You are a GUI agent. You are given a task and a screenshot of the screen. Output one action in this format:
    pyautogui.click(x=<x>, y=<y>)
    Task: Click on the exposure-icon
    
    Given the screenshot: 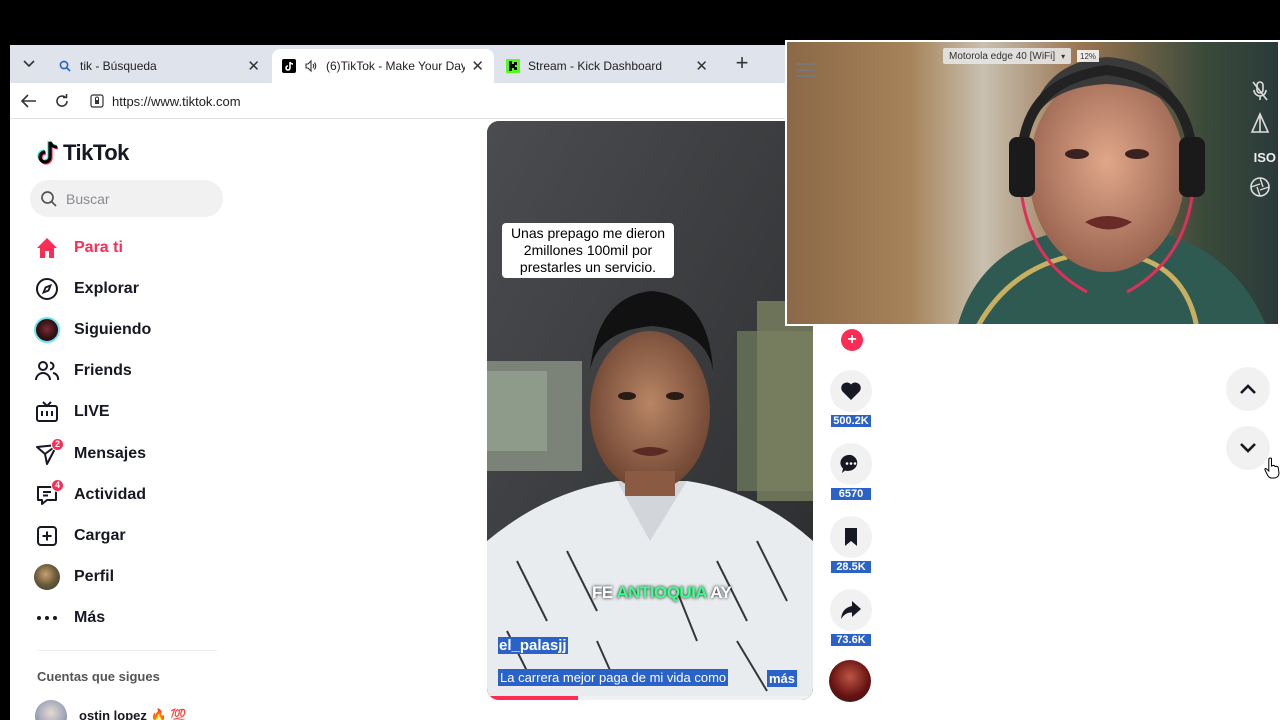 What is the action you would take?
    pyautogui.click(x=1260, y=123)
    